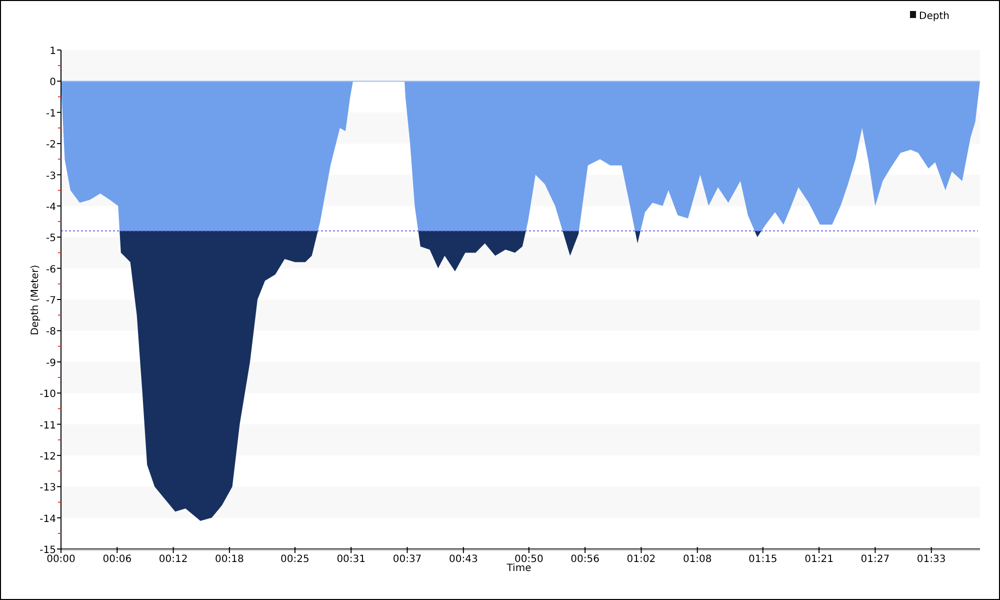 The image size is (1000, 600). What do you see at coordinates (51, 332) in the screenshot?
I see `y-tick-label: -8` at bounding box center [51, 332].